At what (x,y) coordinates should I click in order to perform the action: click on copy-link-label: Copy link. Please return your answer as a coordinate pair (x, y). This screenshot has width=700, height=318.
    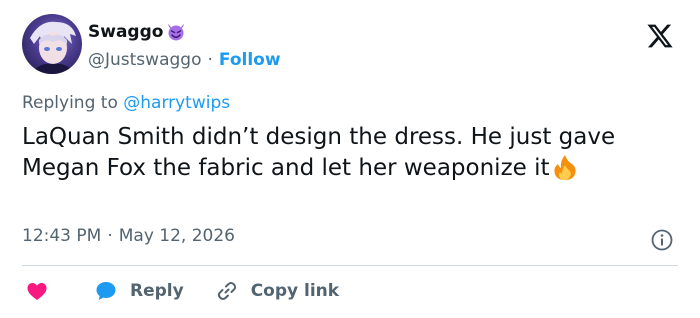
    Looking at the image, I should click on (295, 291).